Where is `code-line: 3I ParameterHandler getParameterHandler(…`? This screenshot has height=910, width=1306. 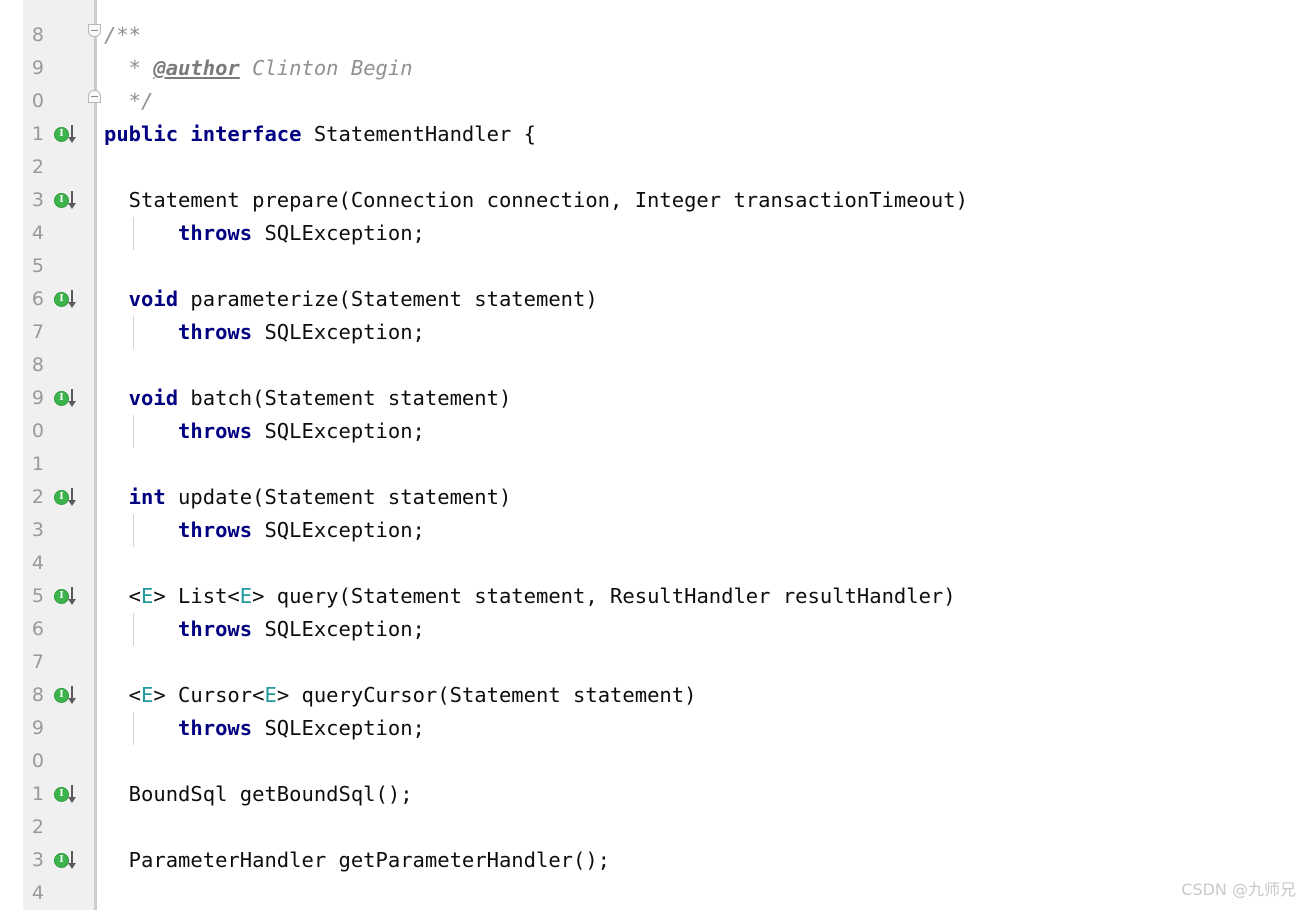
code-line: 3I ParameterHandler getParameterHandler(… is located at coordinates (653, 860).